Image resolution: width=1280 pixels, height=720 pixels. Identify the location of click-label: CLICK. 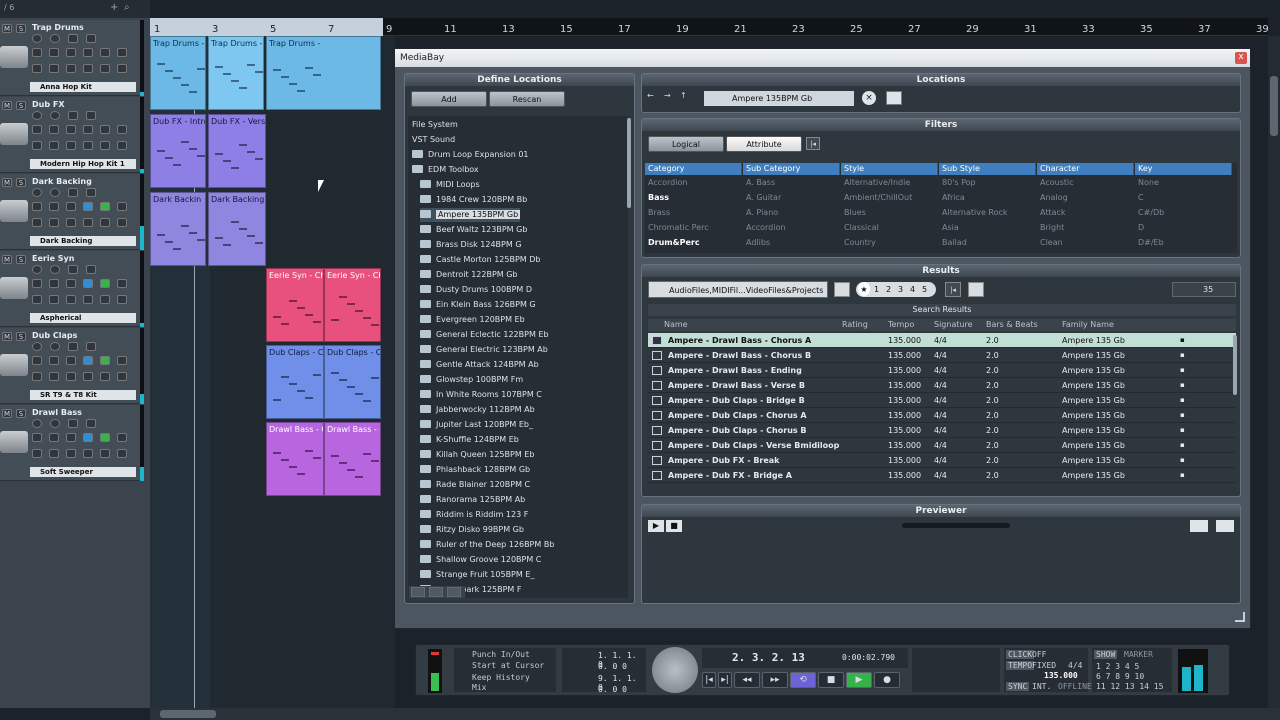
(1020, 654).